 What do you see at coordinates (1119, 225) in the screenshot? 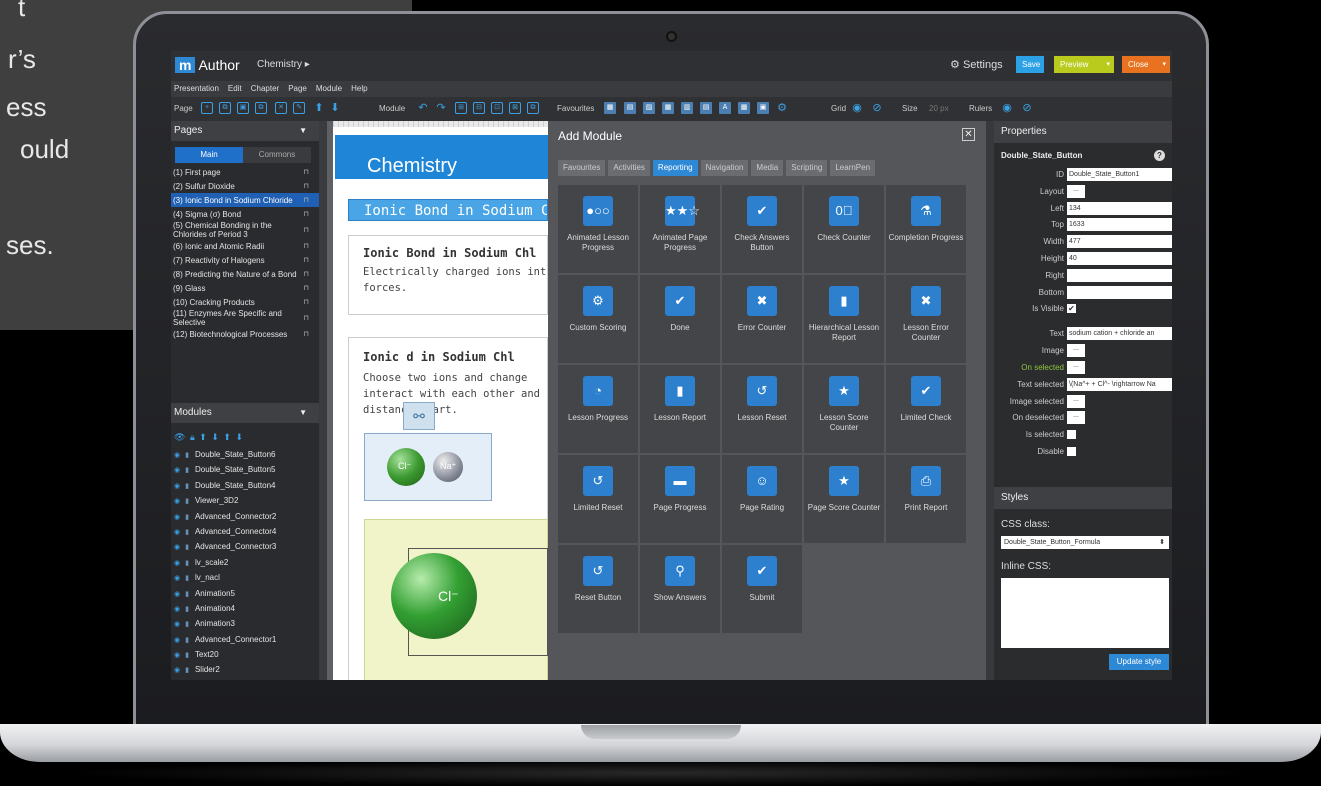
I see `property-input: 1633` at bounding box center [1119, 225].